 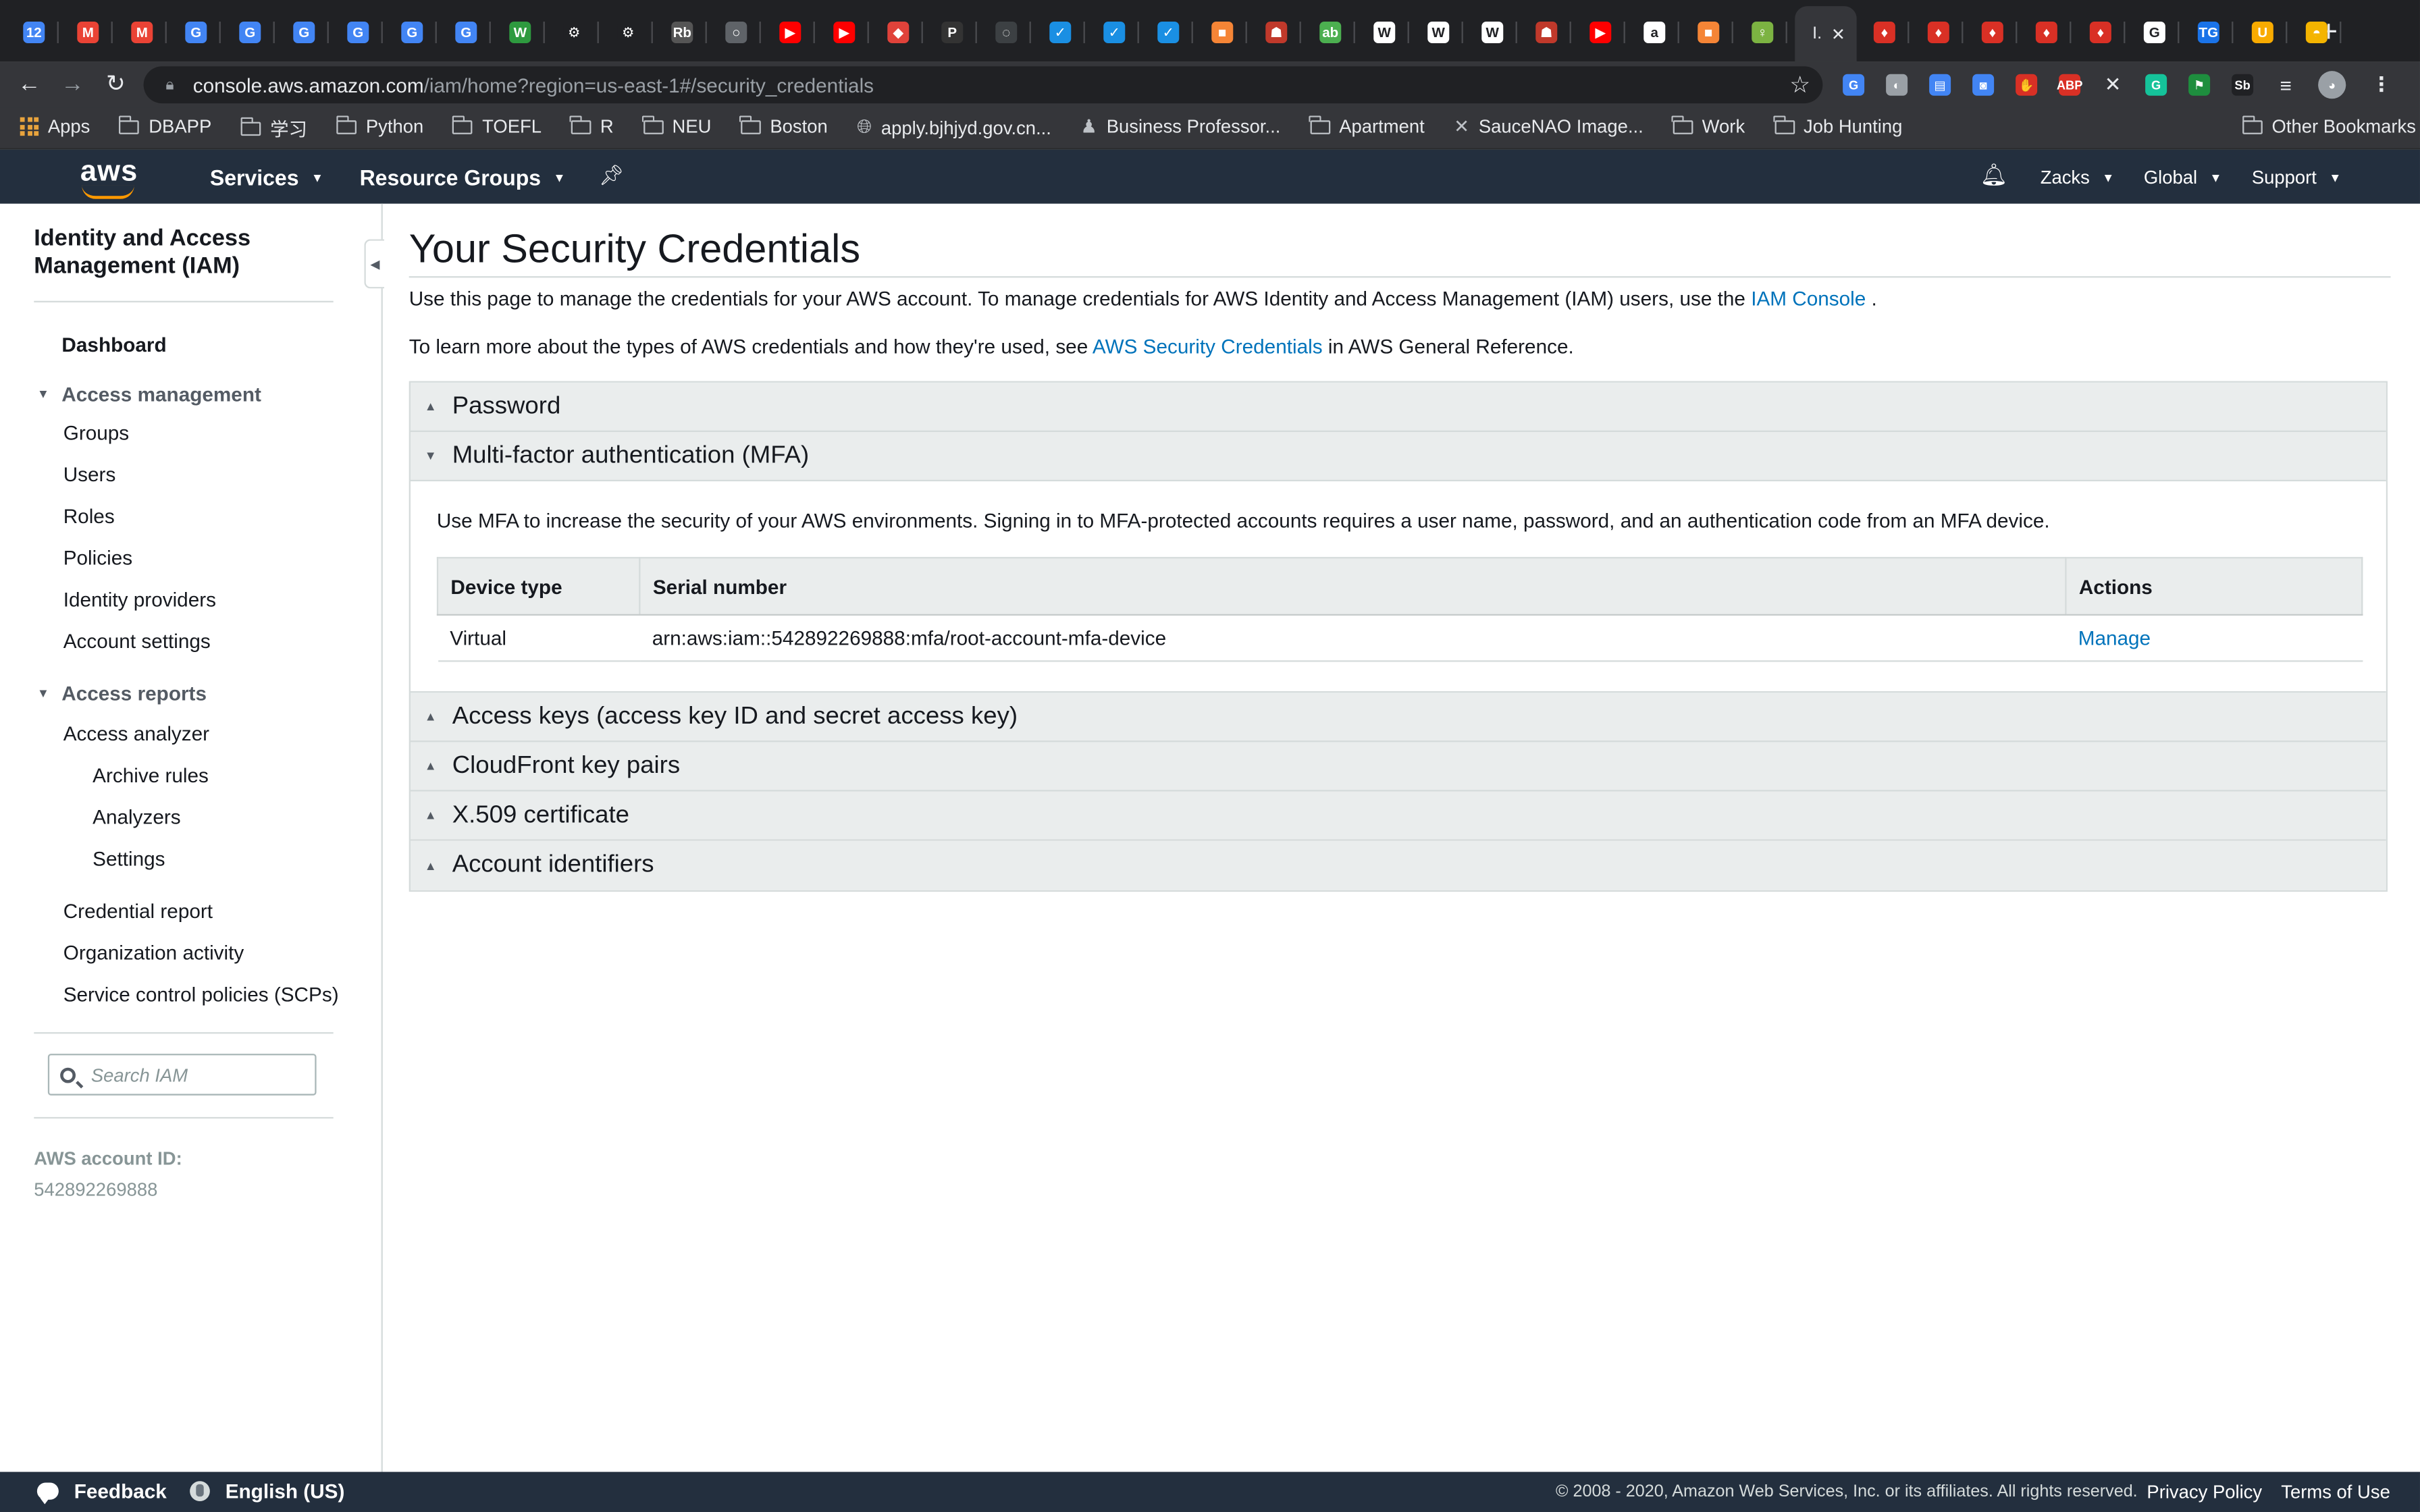 What do you see at coordinates (2243, 85) in the screenshot?
I see `sb-ext-icon: Sb` at bounding box center [2243, 85].